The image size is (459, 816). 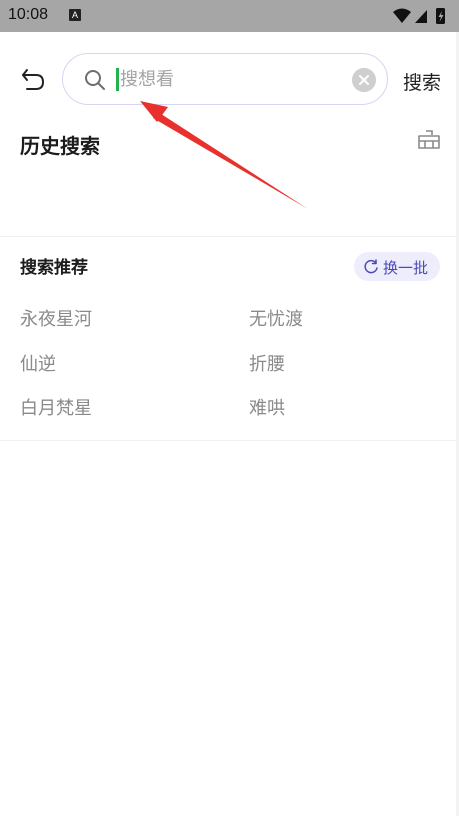 I want to click on search-input, so click(x=230, y=79).